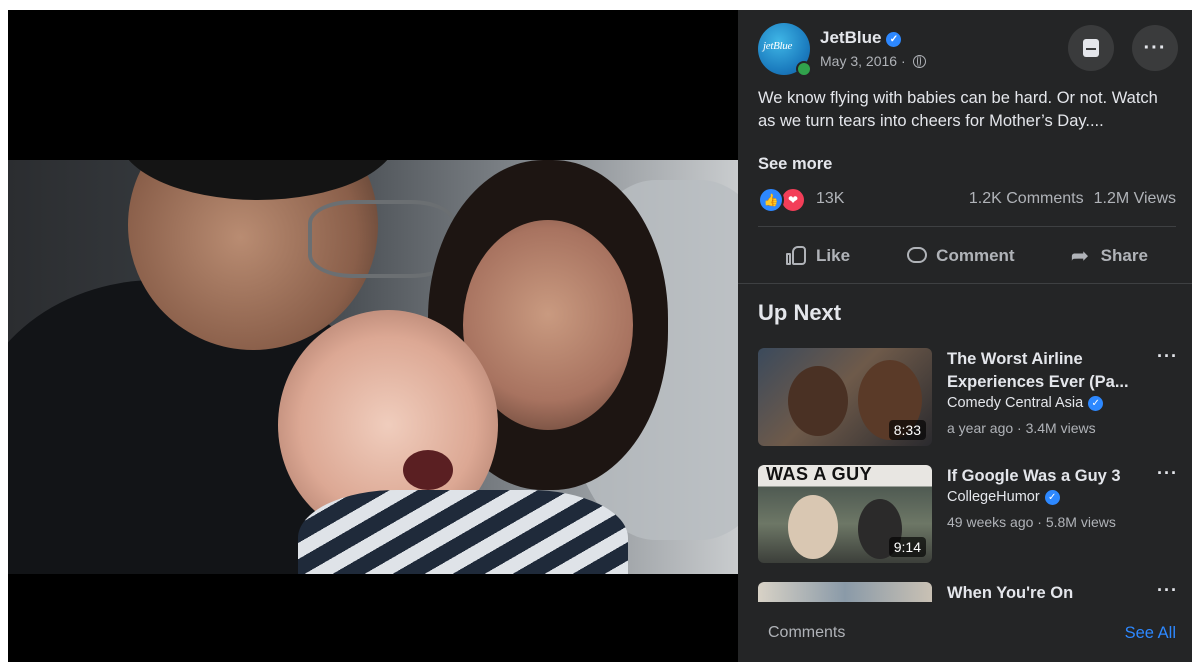 The width and height of the screenshot is (1200, 669). I want to click on post-stats: 1.2K Comments 1.2M Views, so click(1072, 199).